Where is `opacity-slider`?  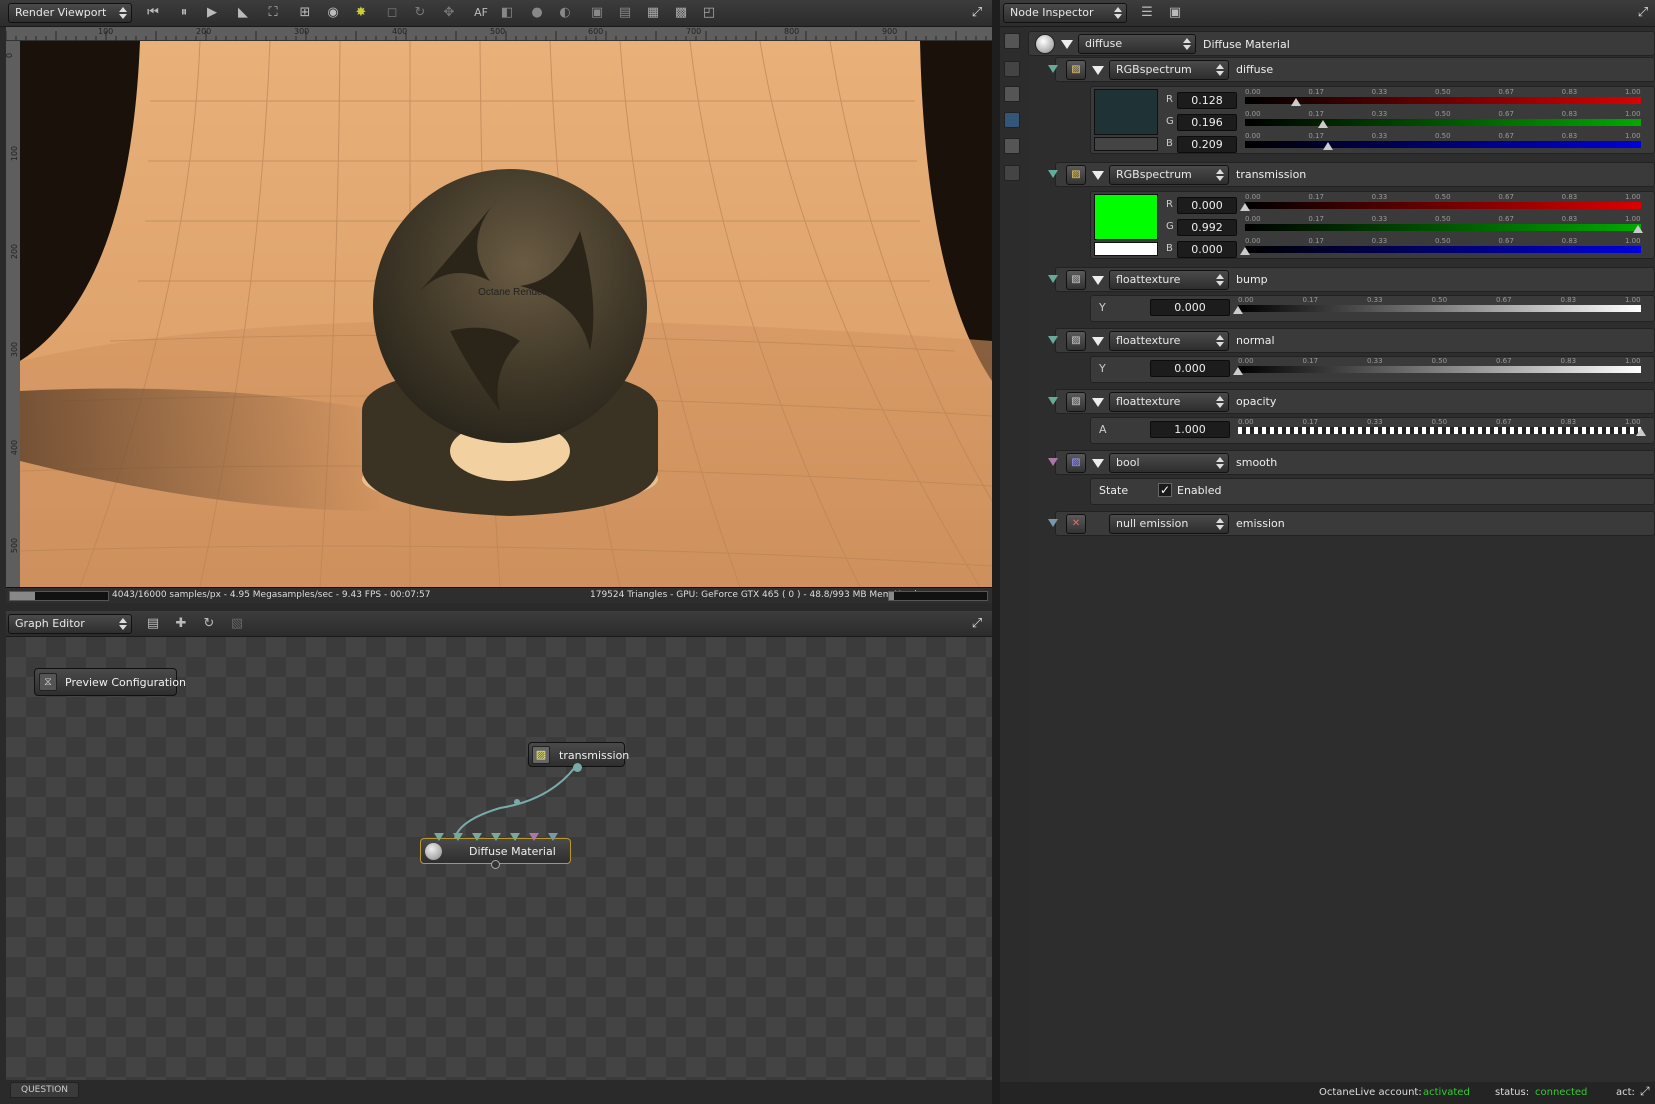
opacity-slider is located at coordinates (1439, 430).